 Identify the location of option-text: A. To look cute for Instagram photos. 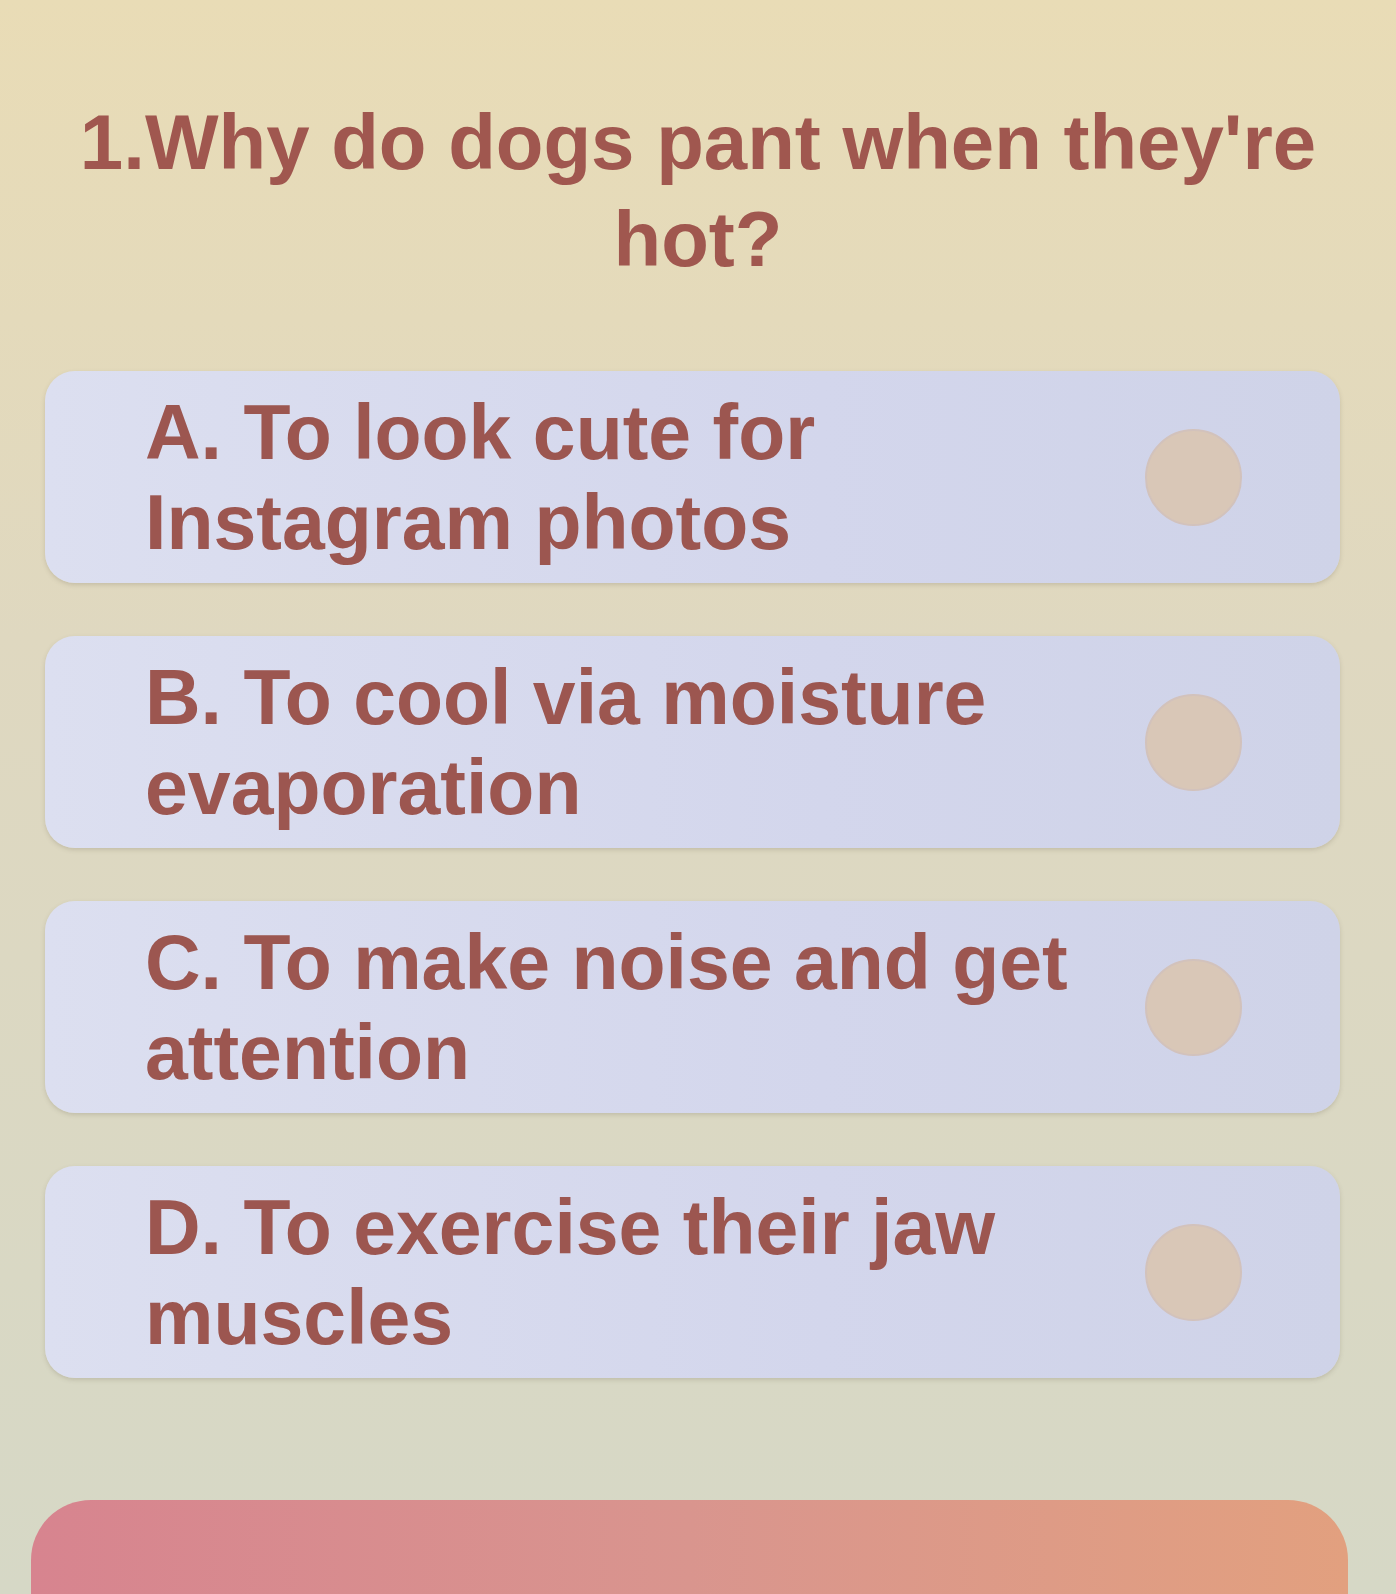
(481, 477).